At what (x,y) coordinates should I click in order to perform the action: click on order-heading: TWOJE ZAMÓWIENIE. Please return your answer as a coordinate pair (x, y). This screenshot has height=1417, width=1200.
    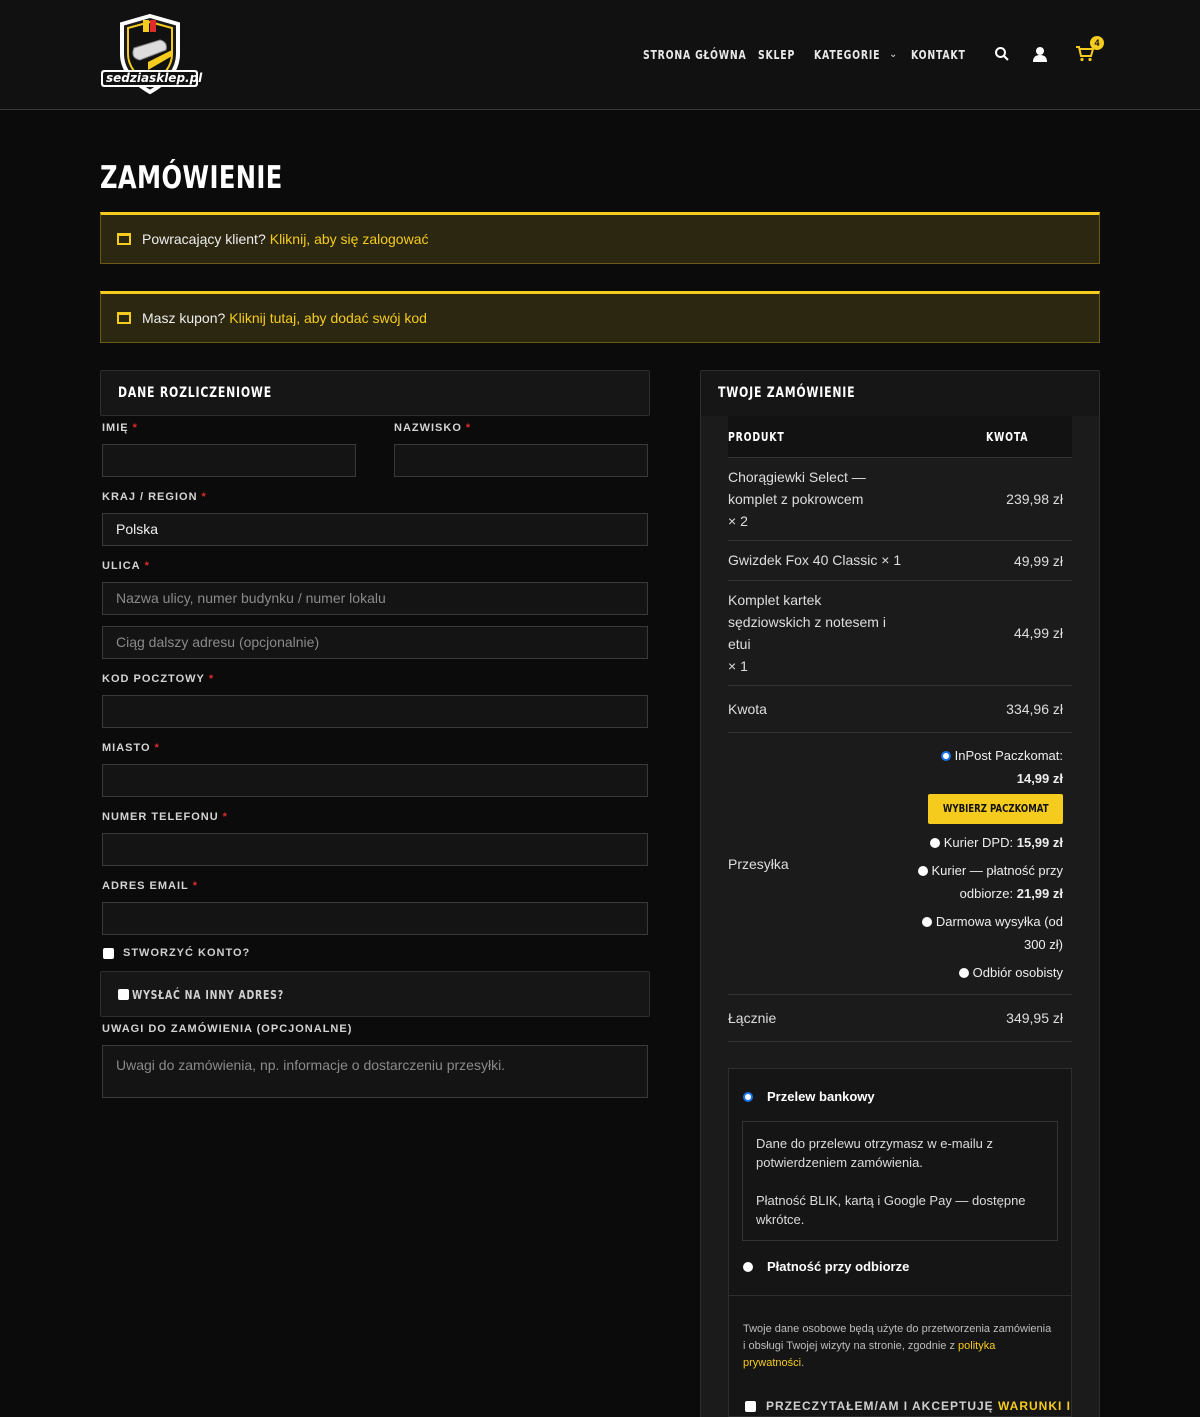
    Looking at the image, I should click on (900, 394).